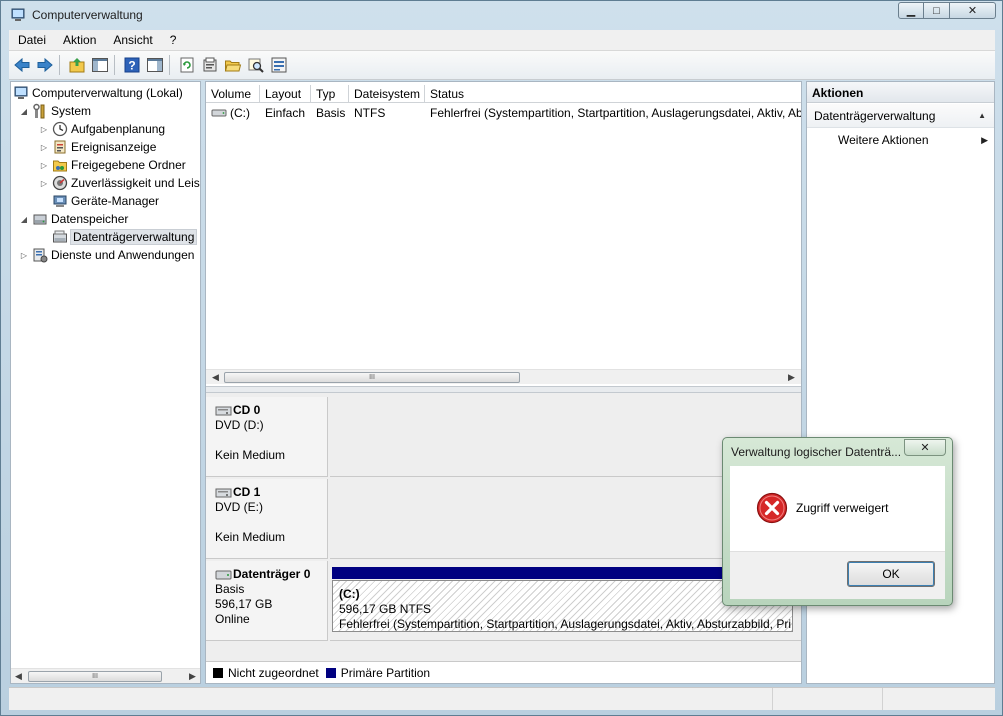  I want to click on menu-ansicht: Ansicht, so click(132, 40).